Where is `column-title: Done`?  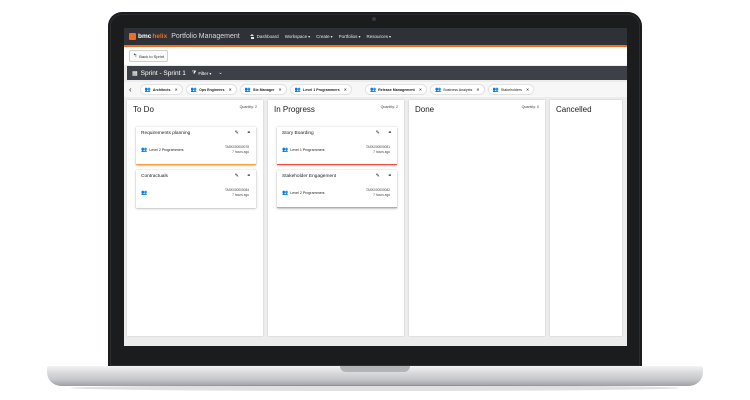
column-title: Done is located at coordinates (425, 109).